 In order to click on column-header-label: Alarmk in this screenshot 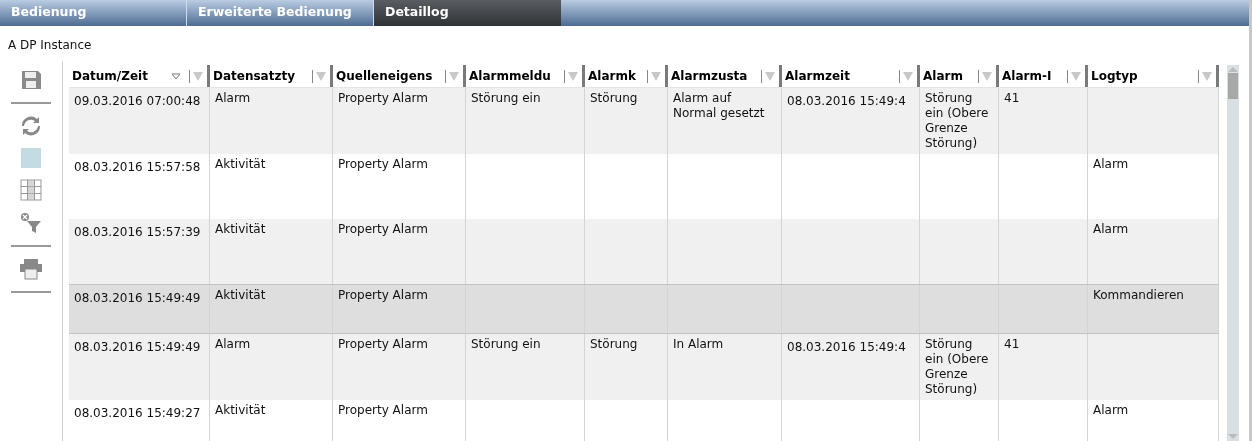, I will do `click(612, 76)`.